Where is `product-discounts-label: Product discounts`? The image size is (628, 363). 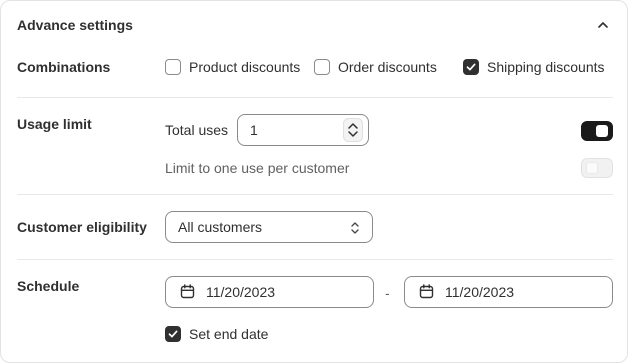
product-discounts-label: Product discounts is located at coordinates (244, 67).